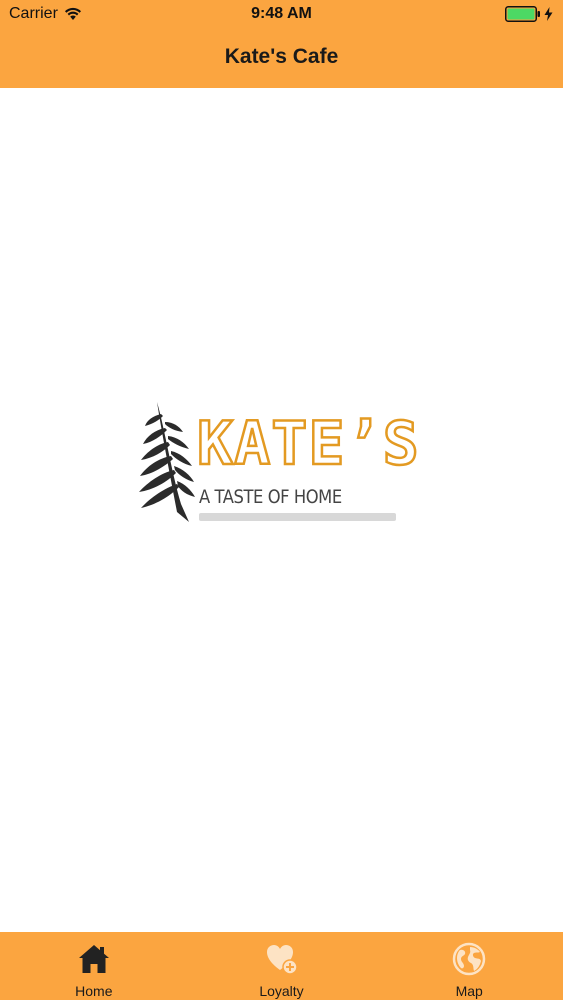 The width and height of the screenshot is (563, 1000). Describe the element at coordinates (93, 959) in the screenshot. I see `home-icon` at that location.